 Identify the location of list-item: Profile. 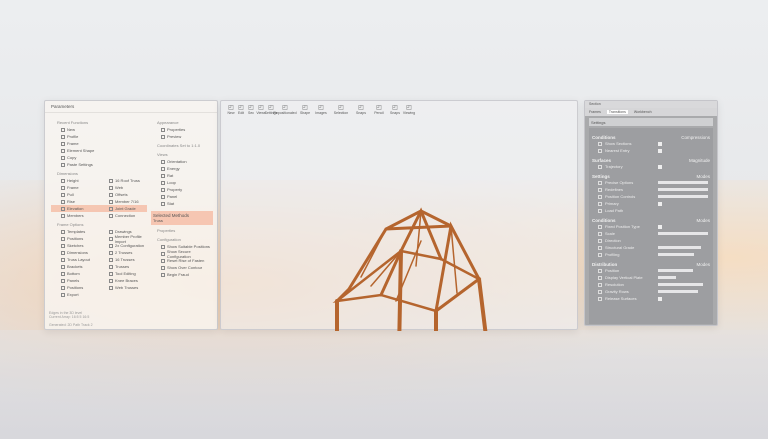
(99, 136).